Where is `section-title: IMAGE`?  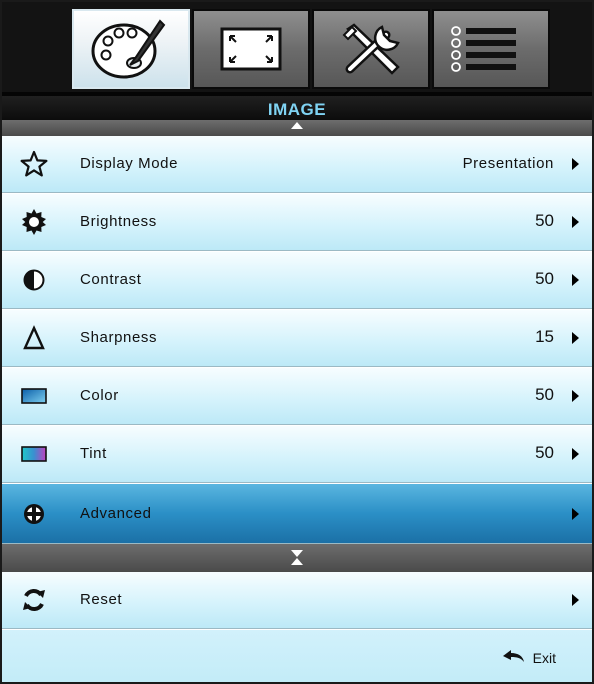 section-title: IMAGE is located at coordinates (297, 109).